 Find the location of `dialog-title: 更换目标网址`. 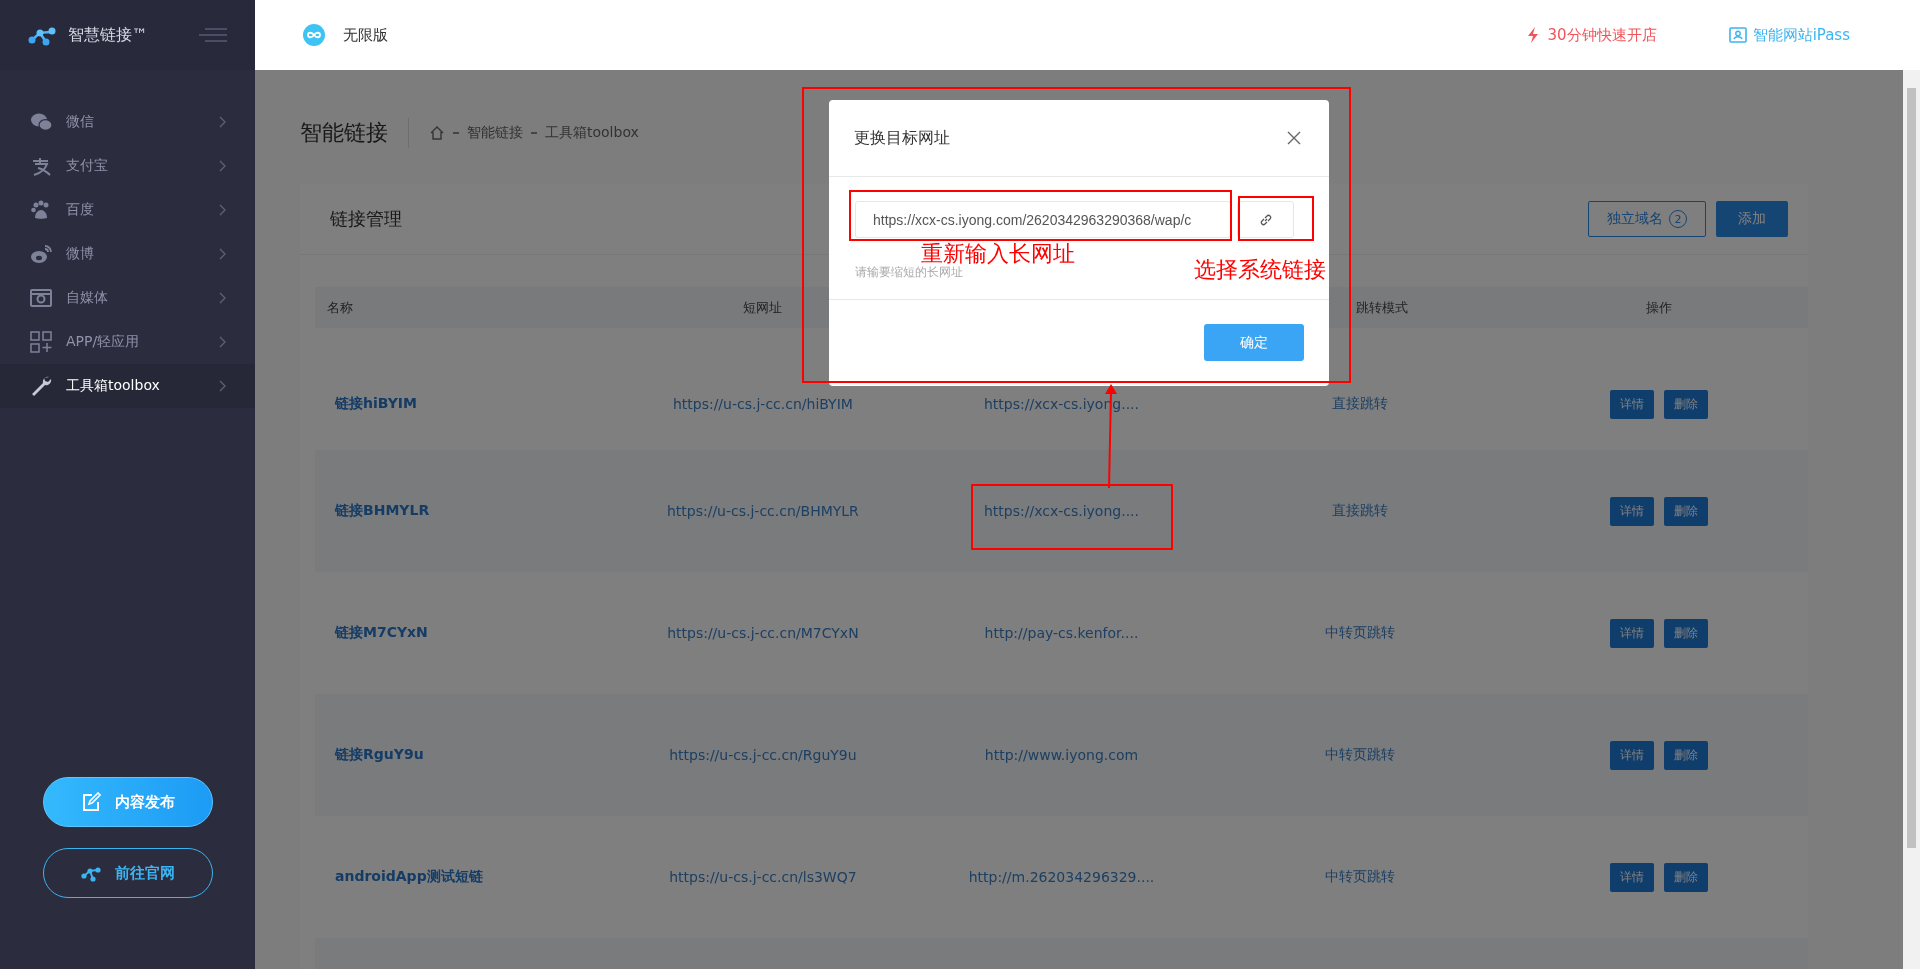

dialog-title: 更换目标网址 is located at coordinates (902, 138).